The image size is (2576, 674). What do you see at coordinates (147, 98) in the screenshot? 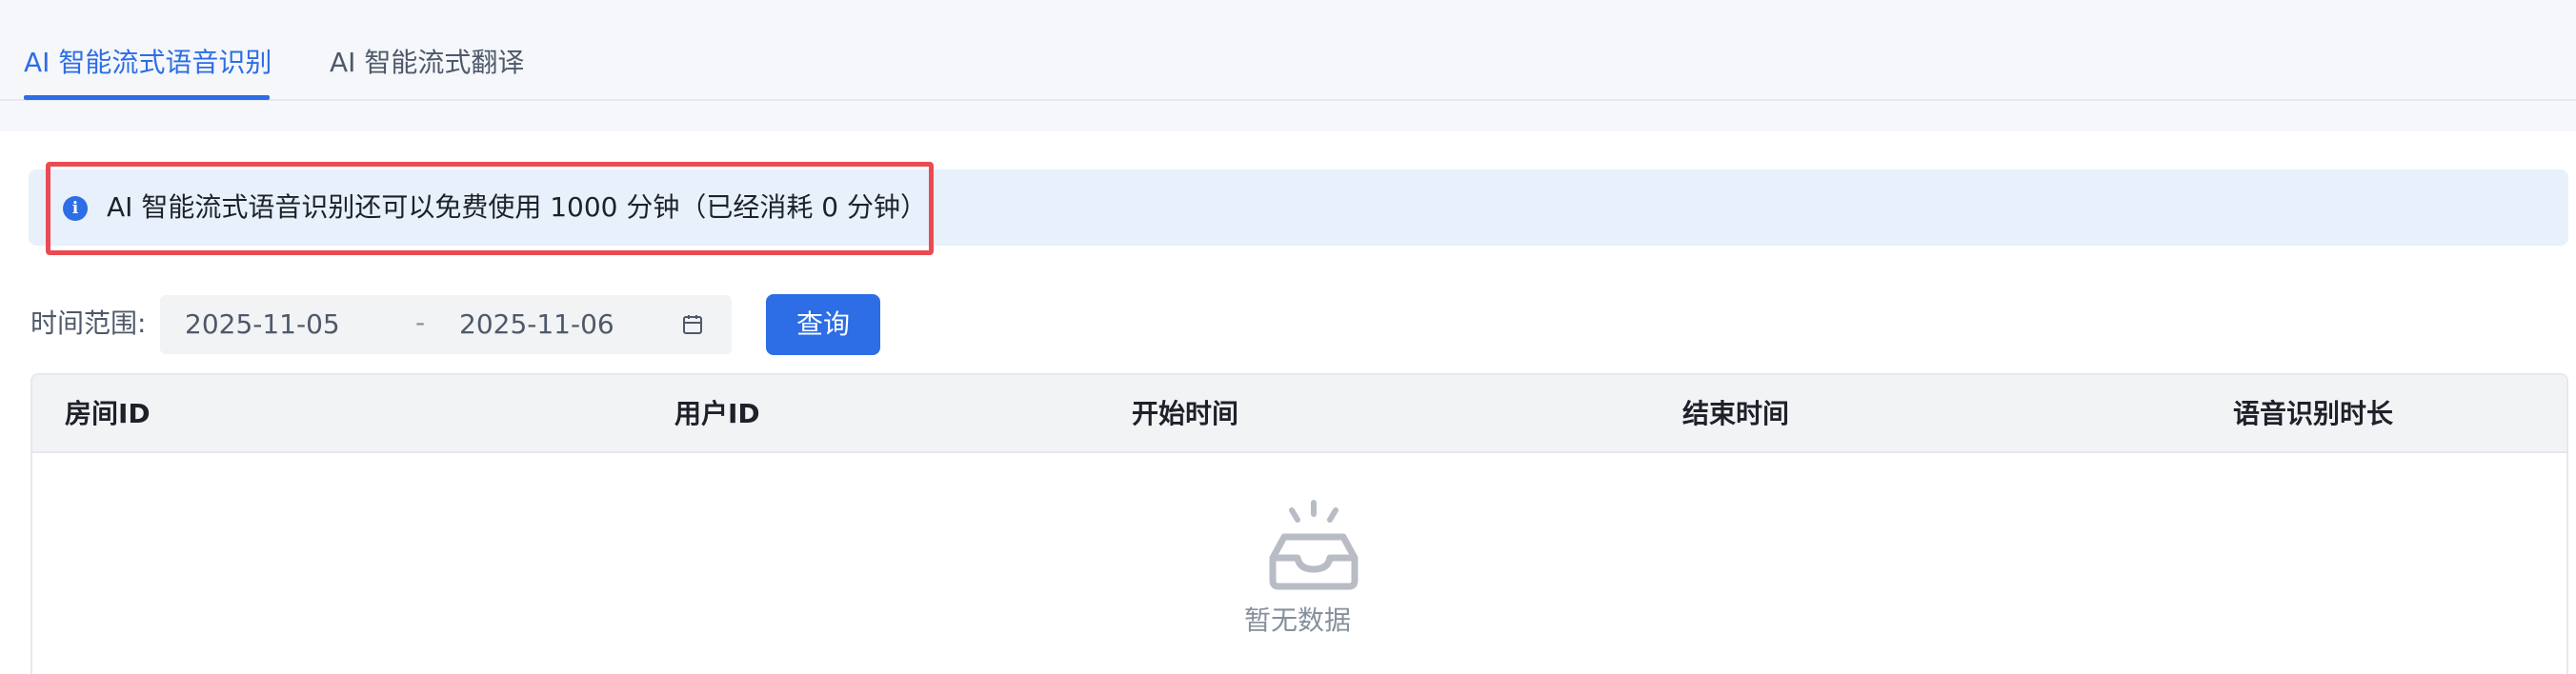
I see `active-tab-indicator` at bounding box center [147, 98].